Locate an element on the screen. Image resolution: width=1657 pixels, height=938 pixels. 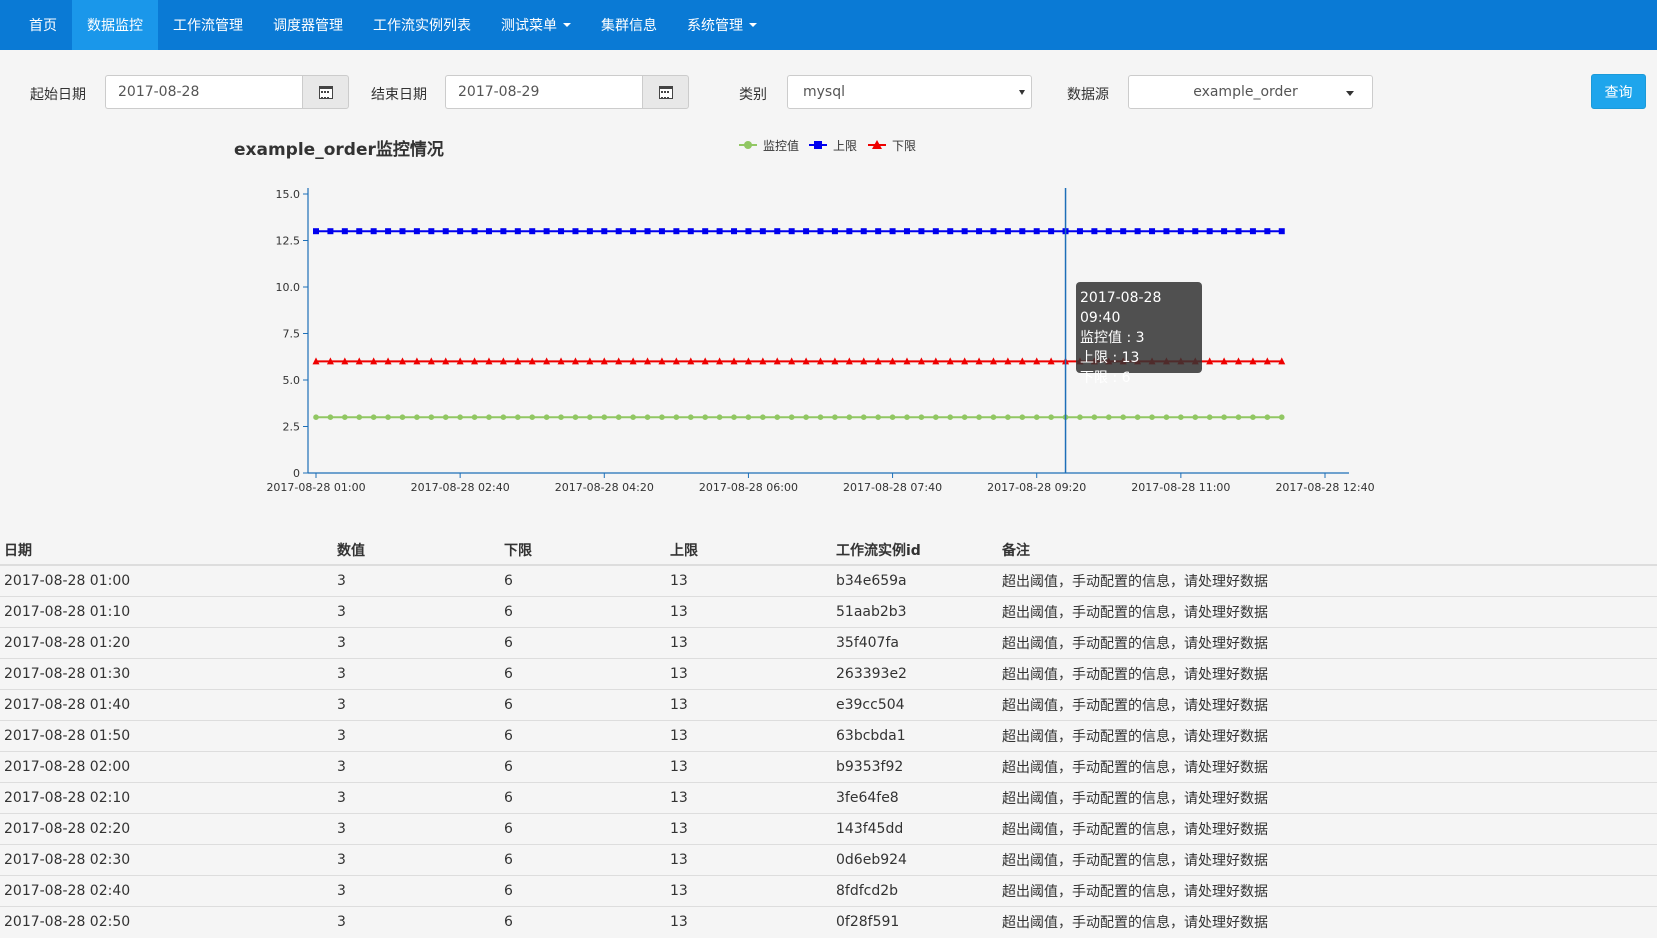
cell-date: 2017-08-28 01:30 is located at coordinates (166, 673).